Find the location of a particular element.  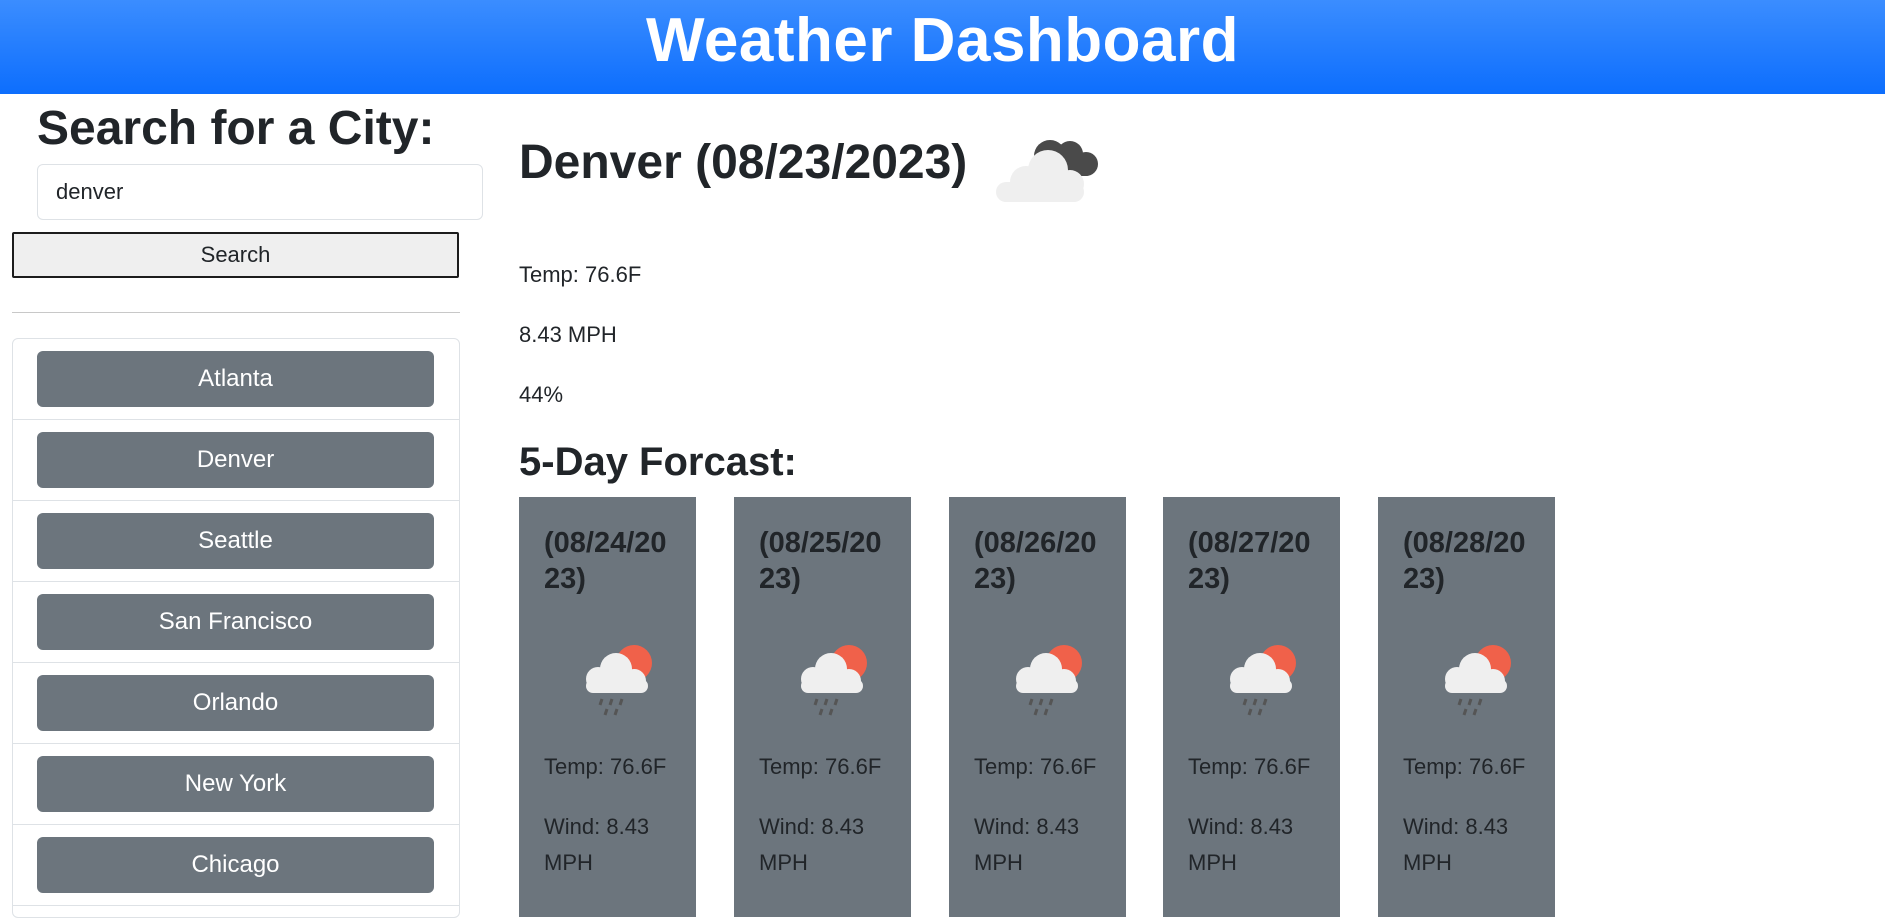

forecast-card: (08/27/2023) Temp: 76.6F Wind: 8.43 MPH is located at coordinates (1251, 707).